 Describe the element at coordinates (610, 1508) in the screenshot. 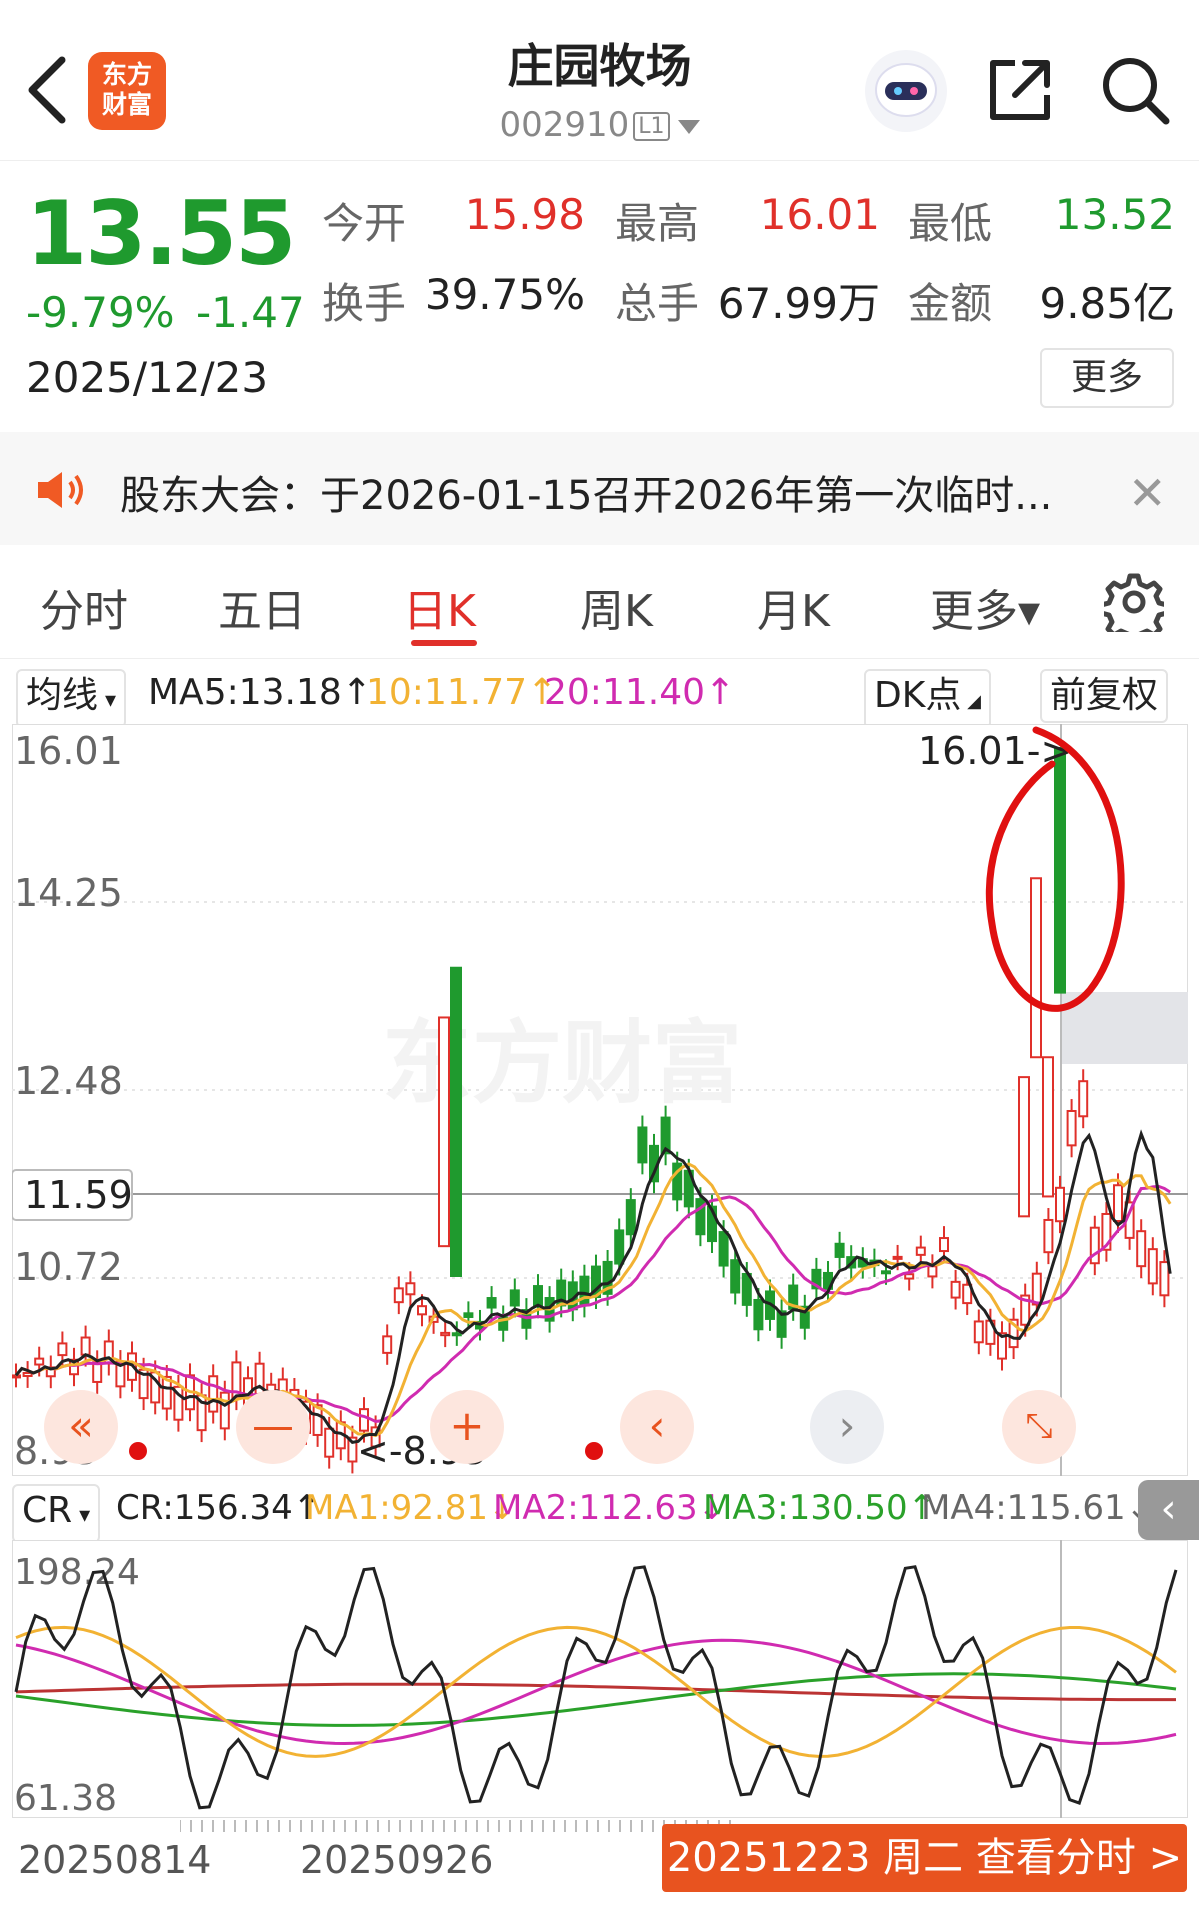

I see `cr-ma2: MA2:112.63↓` at that location.